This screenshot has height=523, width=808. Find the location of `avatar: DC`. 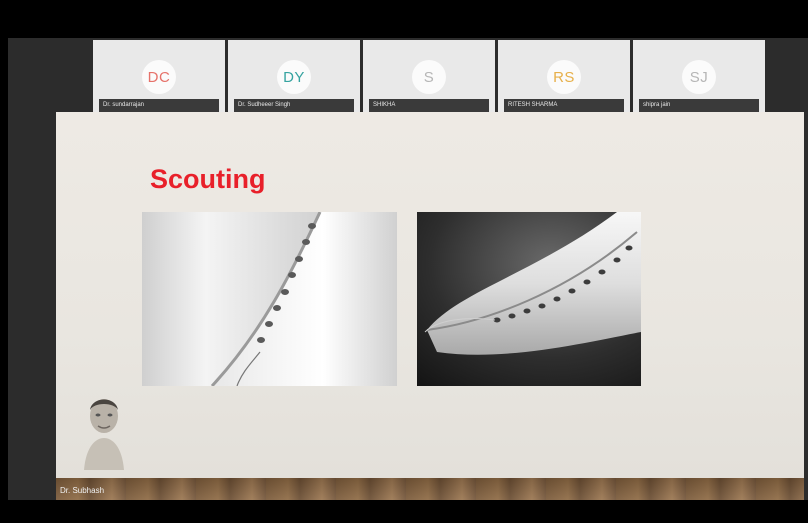

avatar: DC is located at coordinates (159, 77).